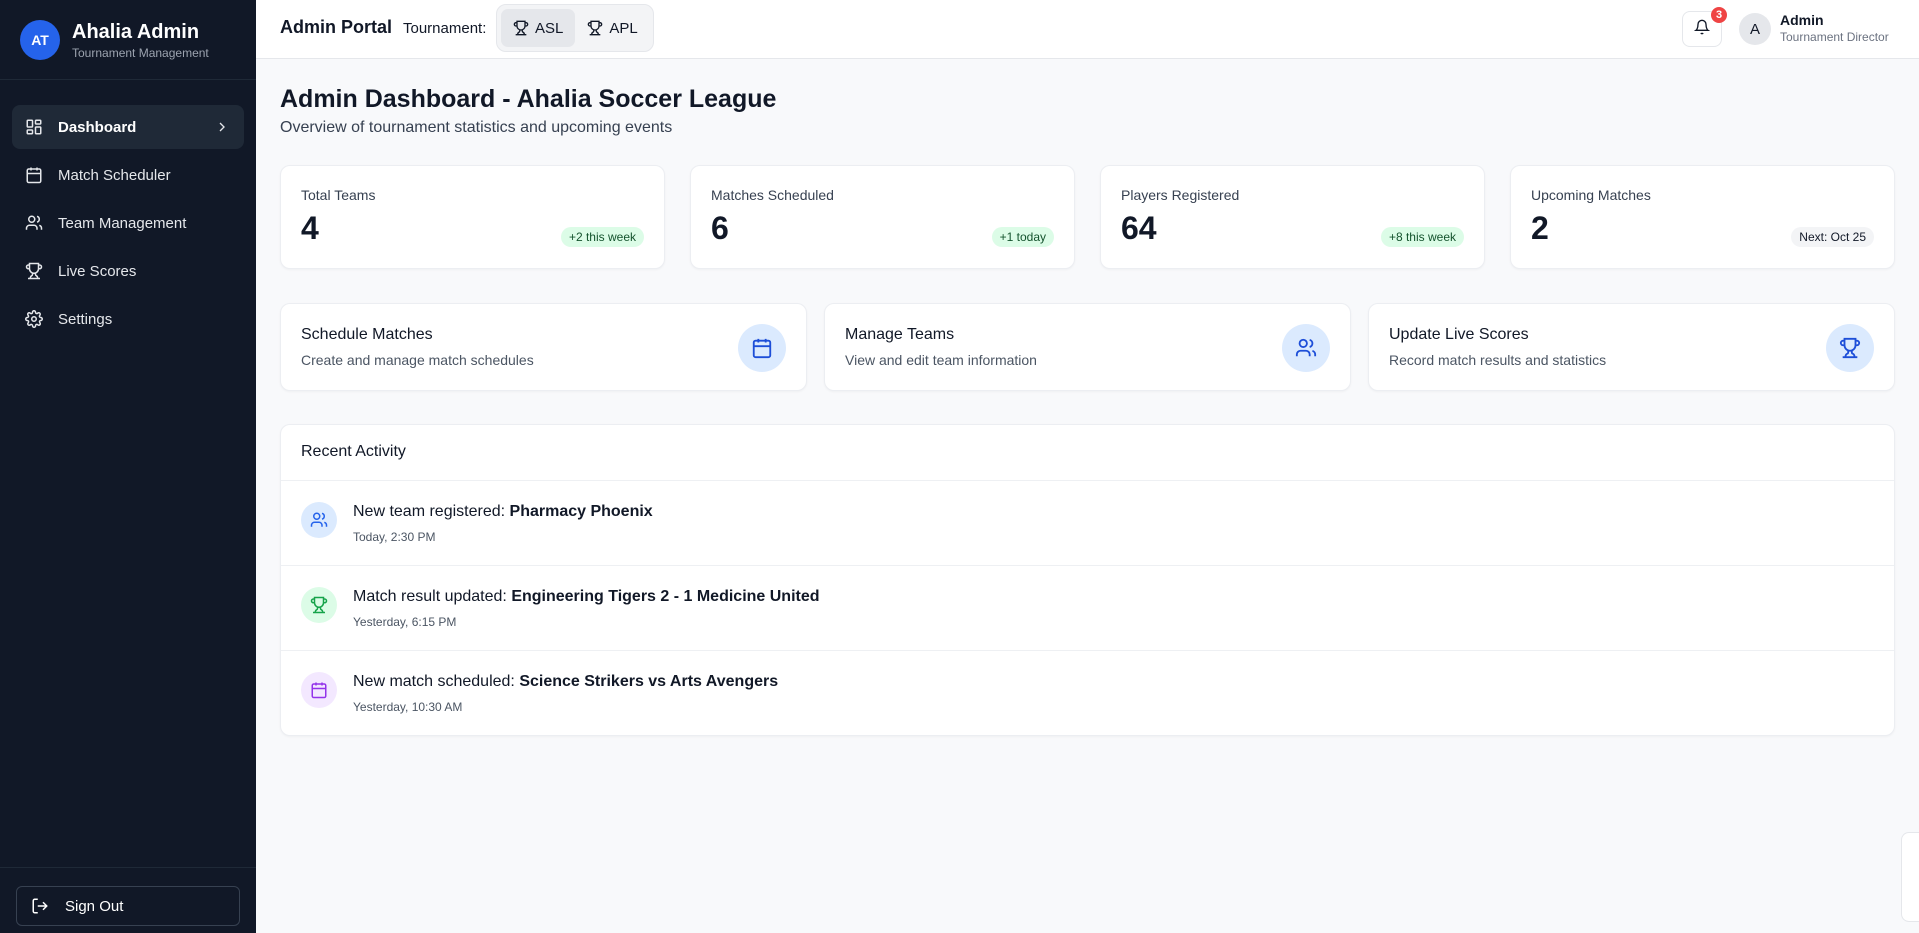 Image resolution: width=1919 pixels, height=933 pixels. What do you see at coordinates (472, 217) in the screenshot?
I see `stat-card-total-teams: Total Teams 4 +2 this week` at bounding box center [472, 217].